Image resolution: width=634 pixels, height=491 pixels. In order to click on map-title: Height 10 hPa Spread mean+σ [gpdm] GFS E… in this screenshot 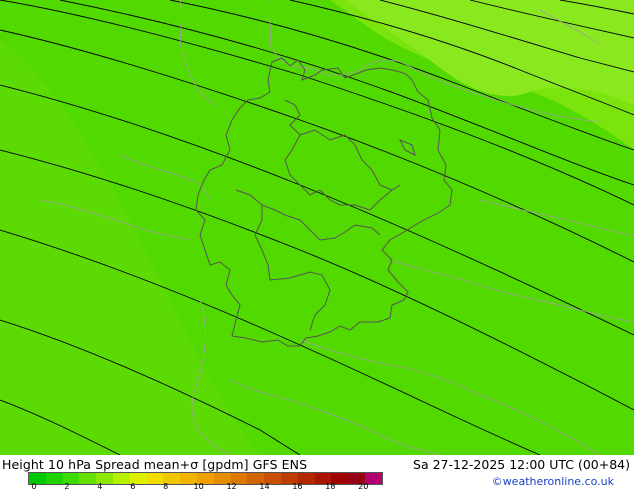, I will do `click(155, 464)`.